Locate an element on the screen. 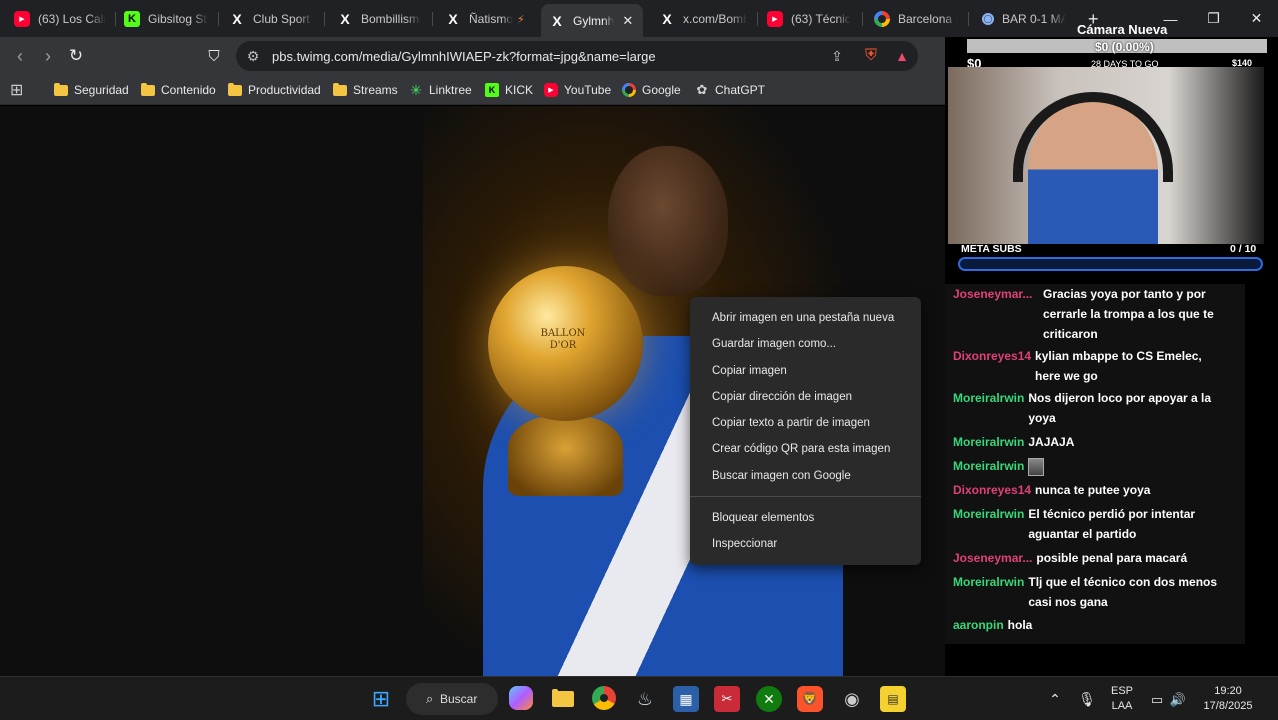 The width and height of the screenshot is (1278, 720). menu-copy-image: Copiar imagen is located at coordinates (805, 371).